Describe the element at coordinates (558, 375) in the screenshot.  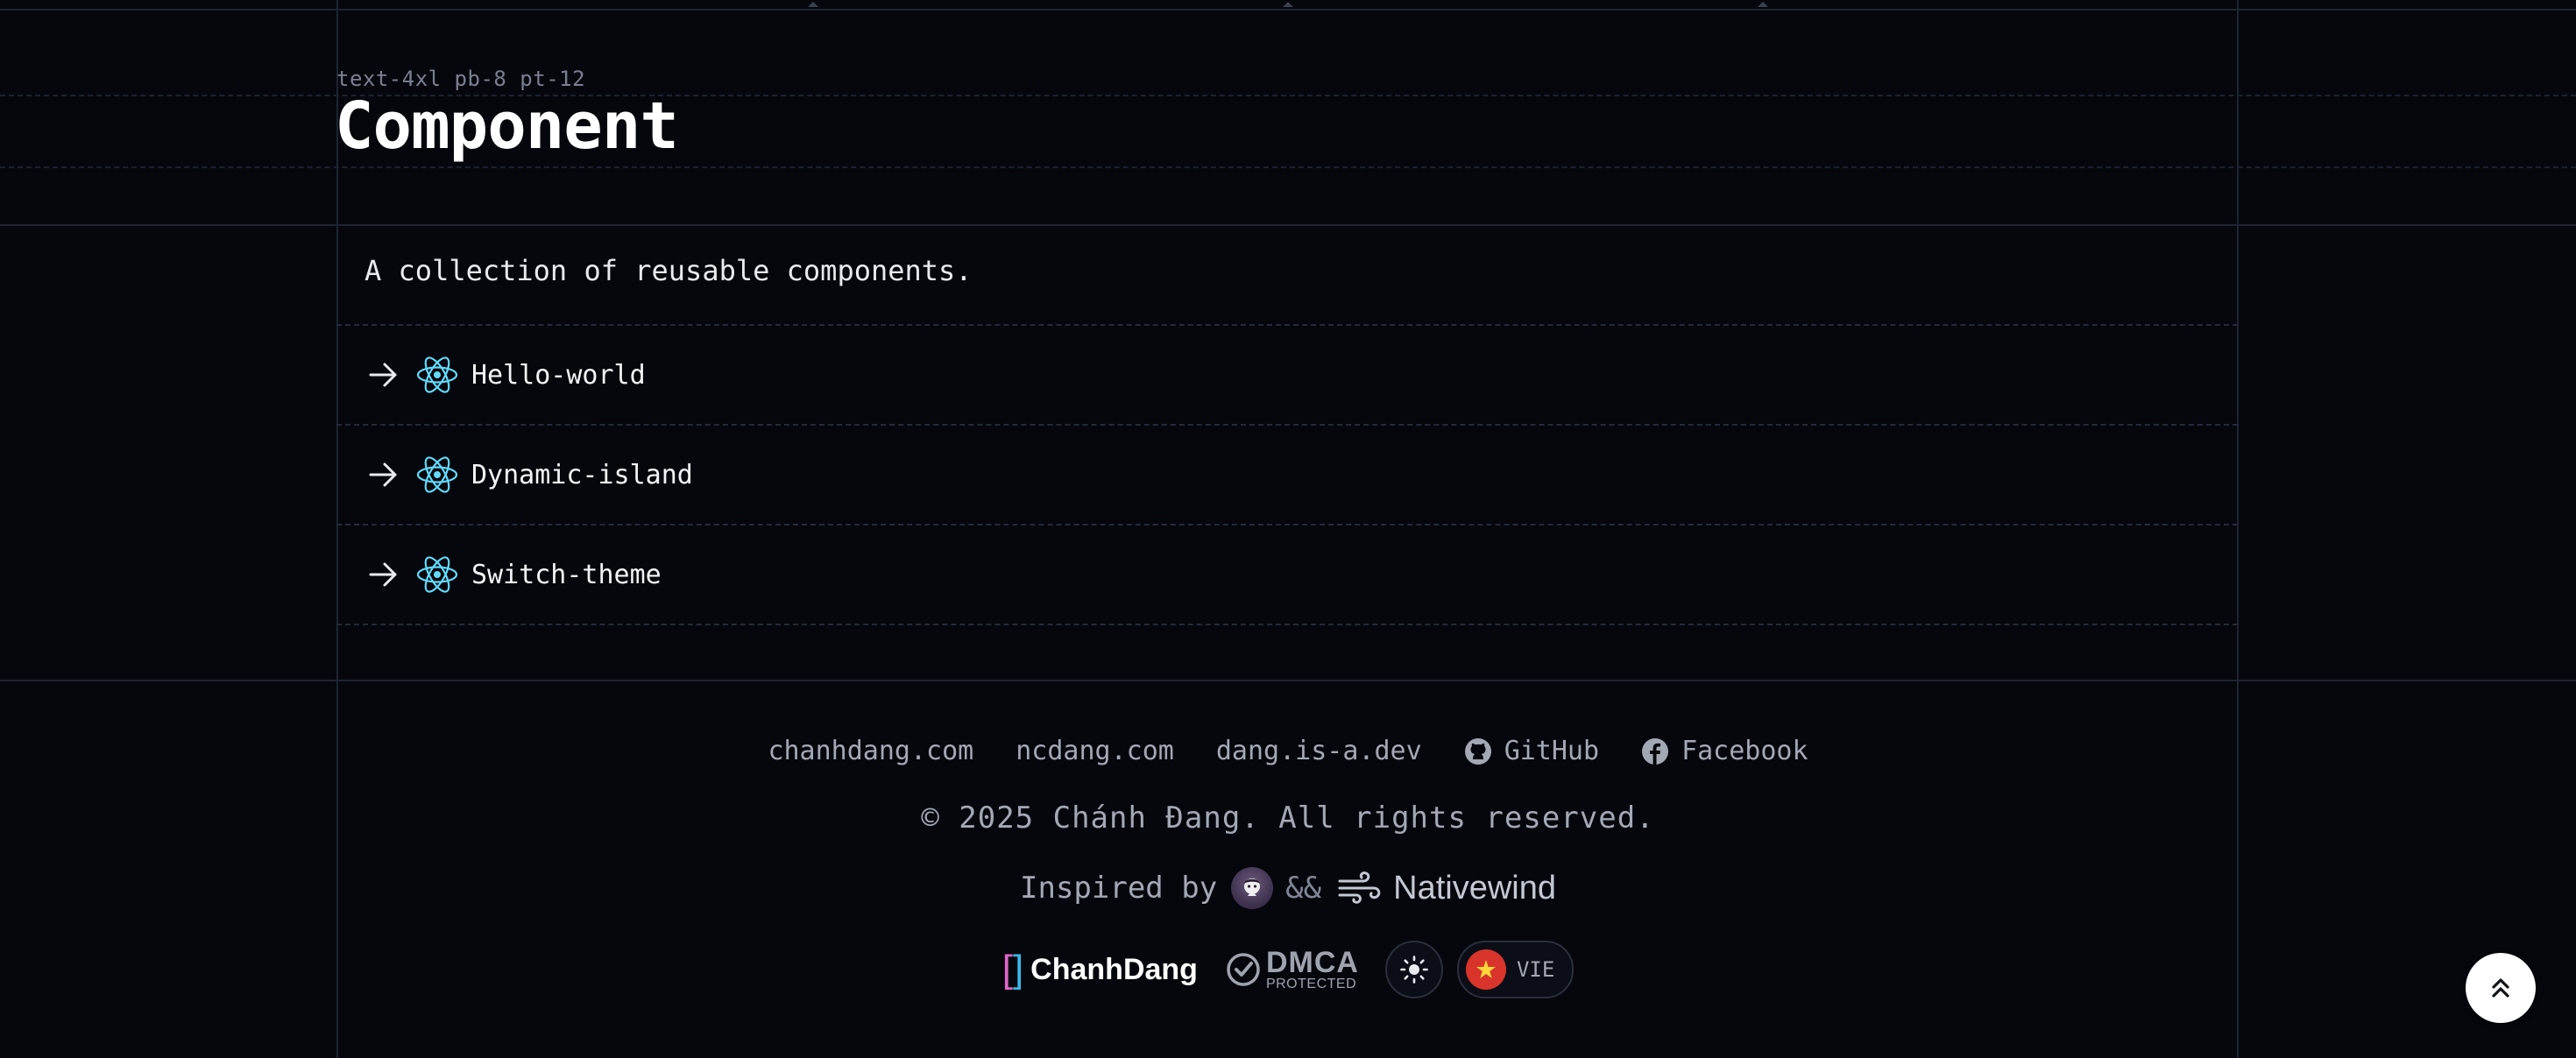
I see `component-link-label: Hello-world` at that location.